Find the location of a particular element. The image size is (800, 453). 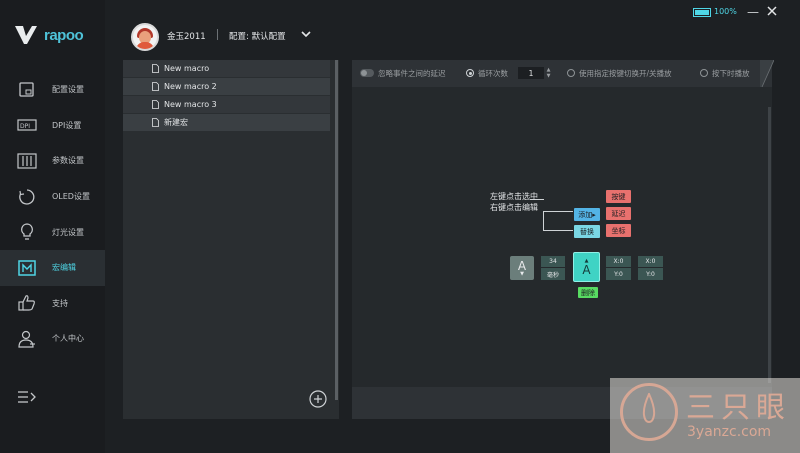

sidebar-item-label: 灯光设置 is located at coordinates (68, 232).